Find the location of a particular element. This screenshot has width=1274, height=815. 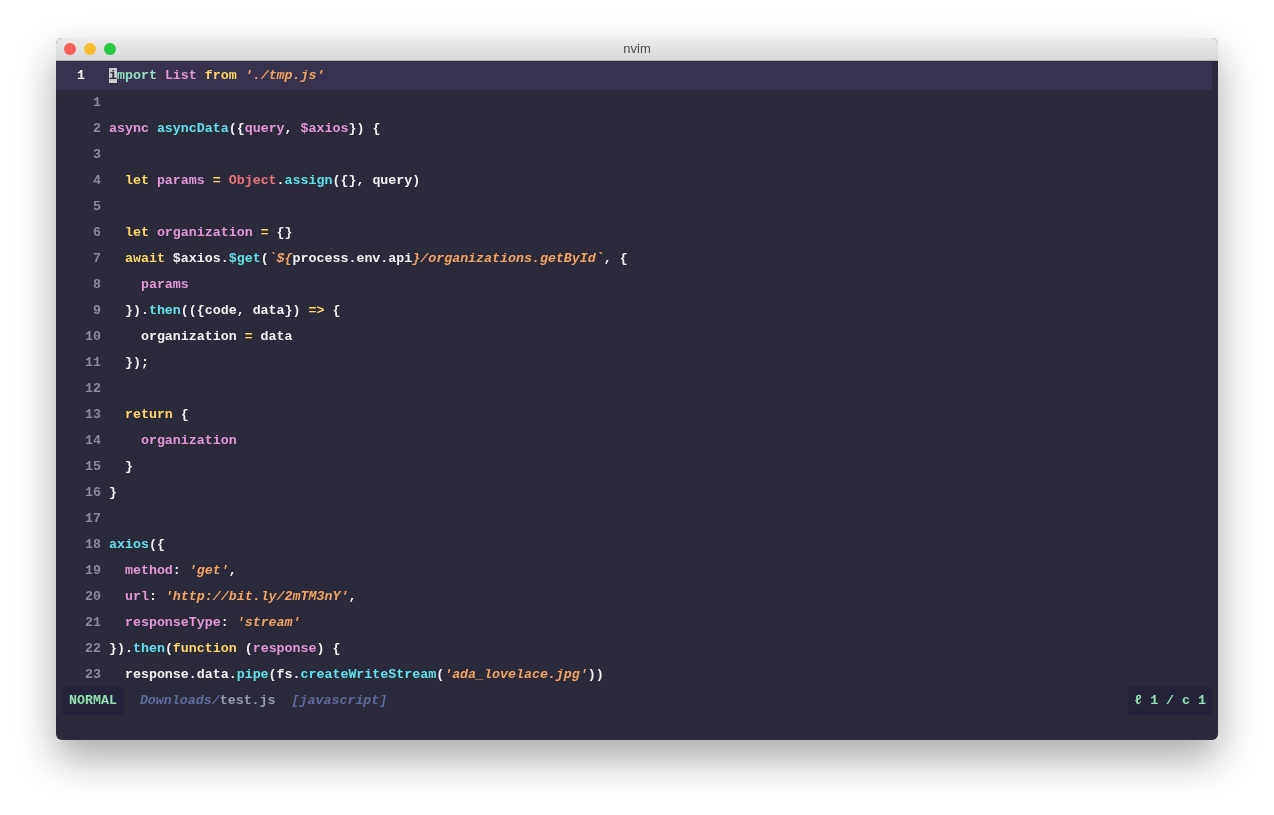

line-number: 9 is located at coordinates (96, 310).